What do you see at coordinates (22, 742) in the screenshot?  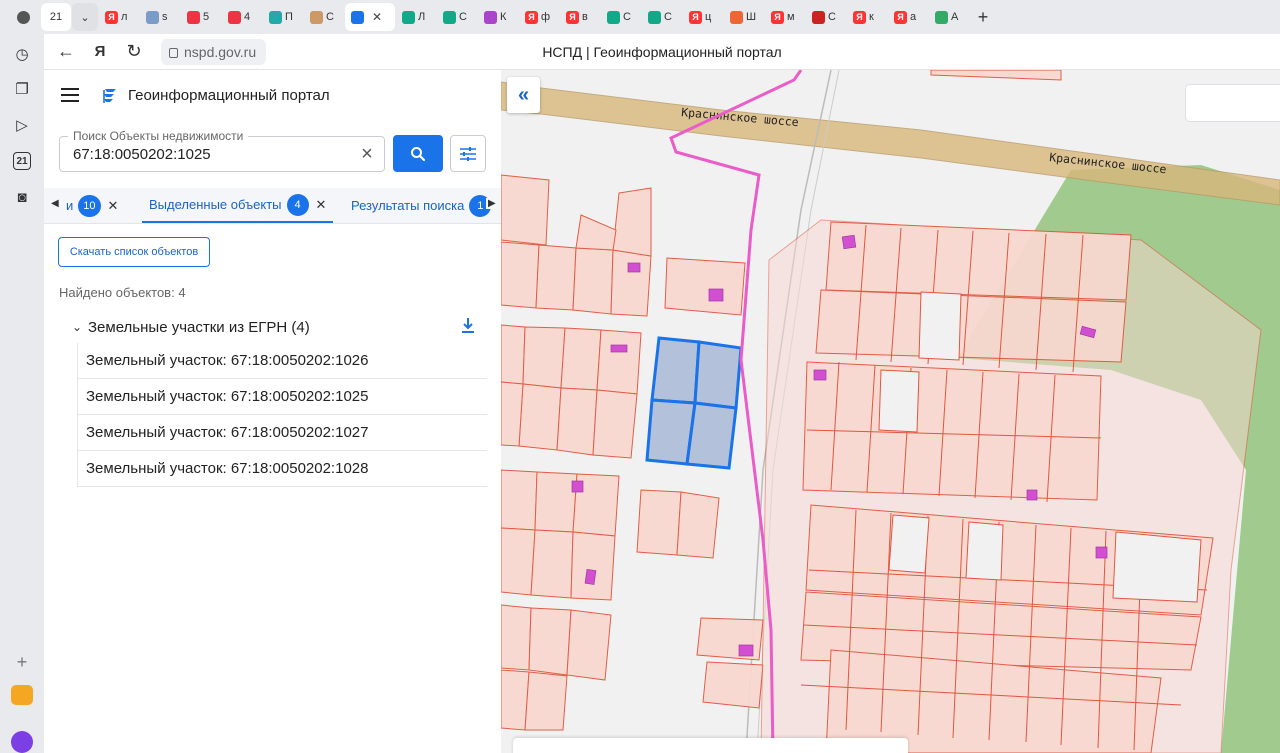 I see `alice-assistant-icon` at bounding box center [22, 742].